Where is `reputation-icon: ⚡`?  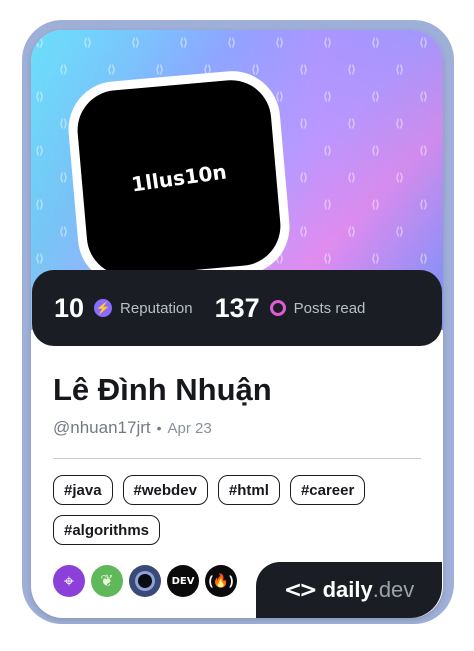
reputation-icon: ⚡ is located at coordinates (103, 308).